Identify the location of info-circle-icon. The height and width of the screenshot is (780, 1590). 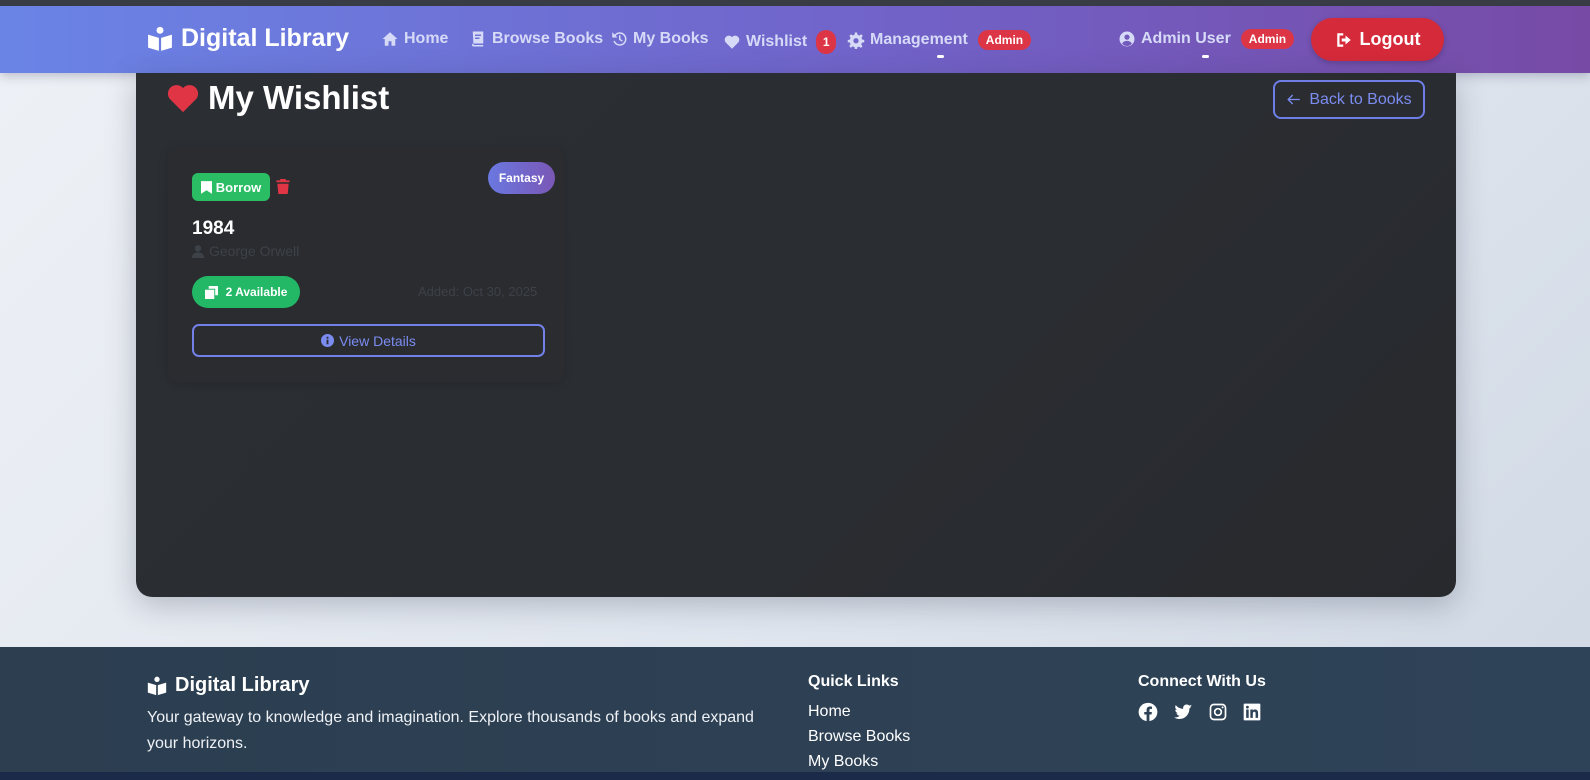
(328, 340).